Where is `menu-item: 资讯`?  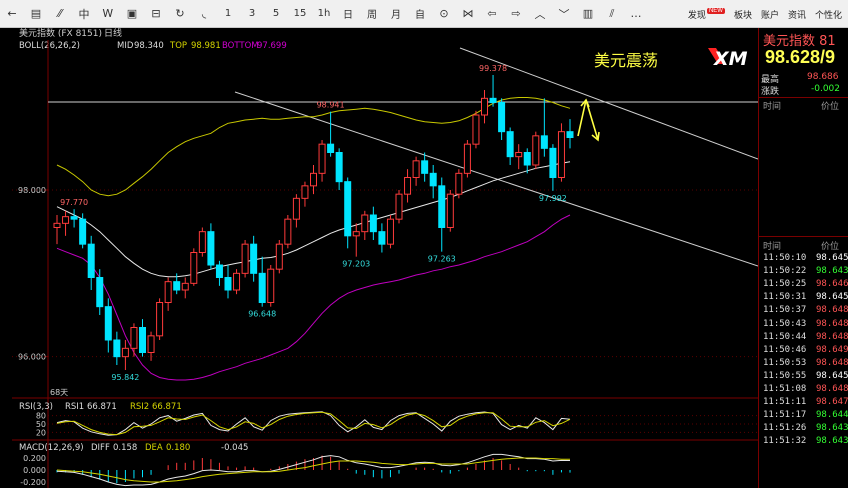 menu-item: 资讯 is located at coordinates (797, 14).